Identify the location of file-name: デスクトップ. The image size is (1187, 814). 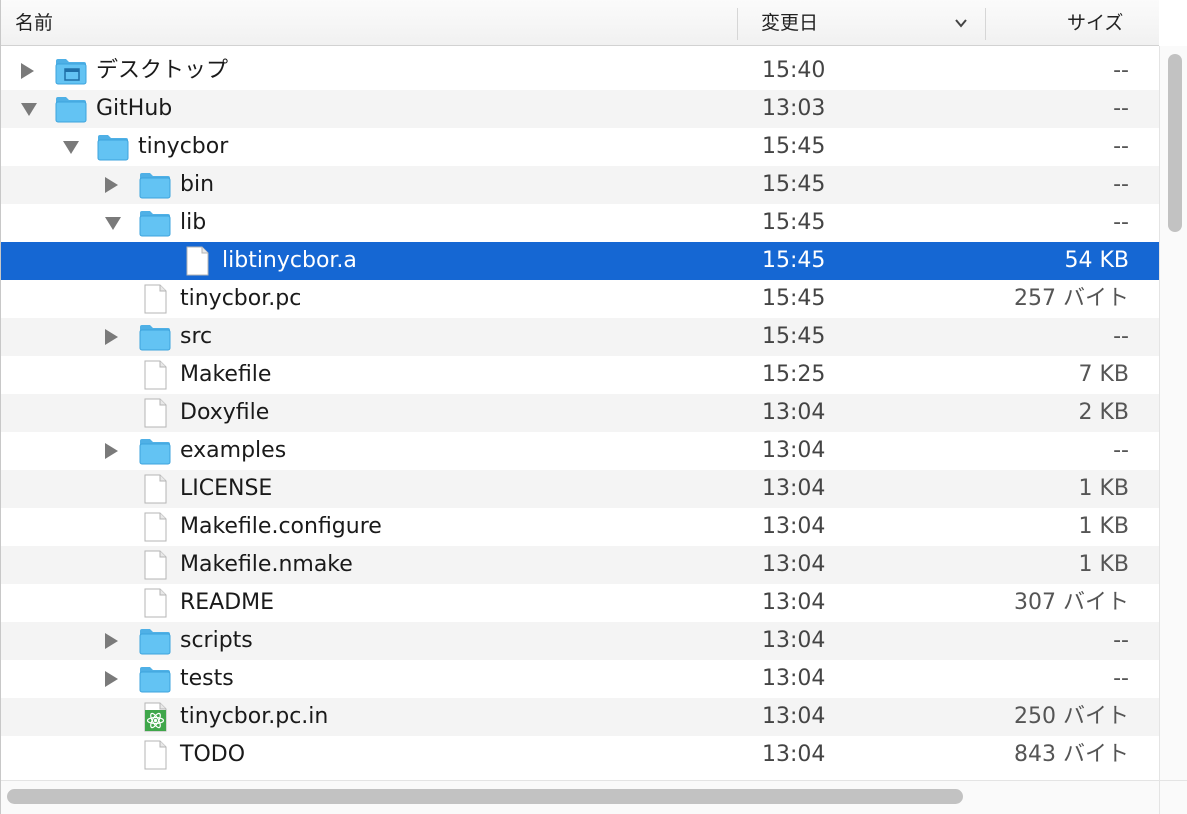
(162, 70).